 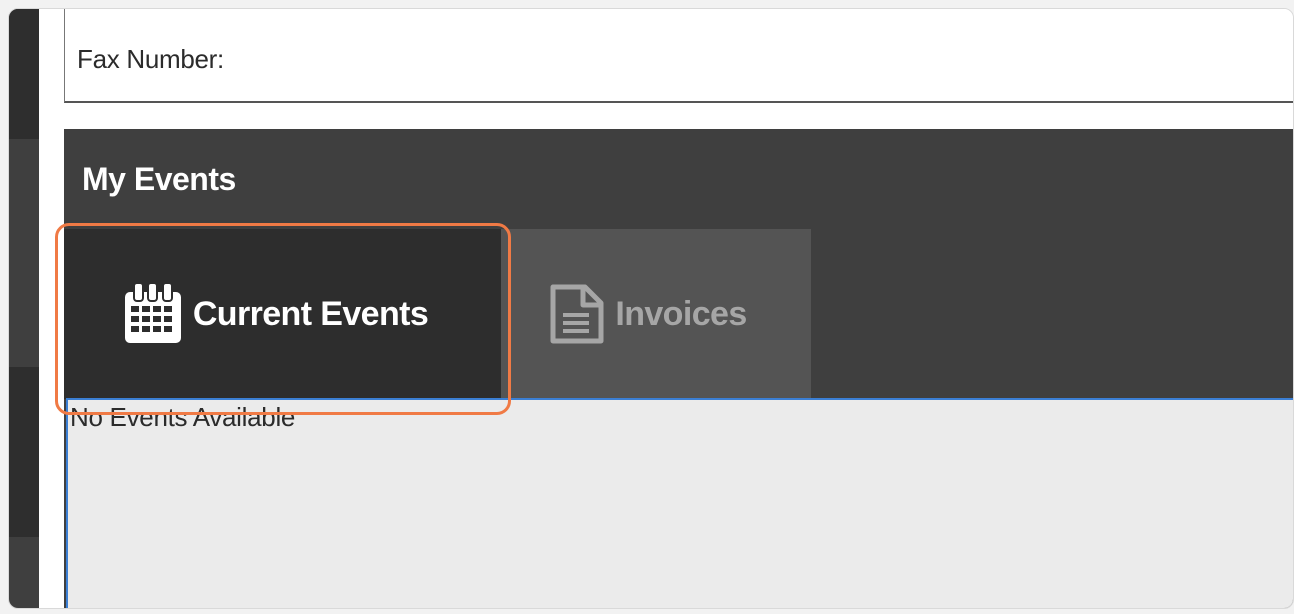 I want to click on fax-number-row: Fax Number:, so click(x=678, y=56).